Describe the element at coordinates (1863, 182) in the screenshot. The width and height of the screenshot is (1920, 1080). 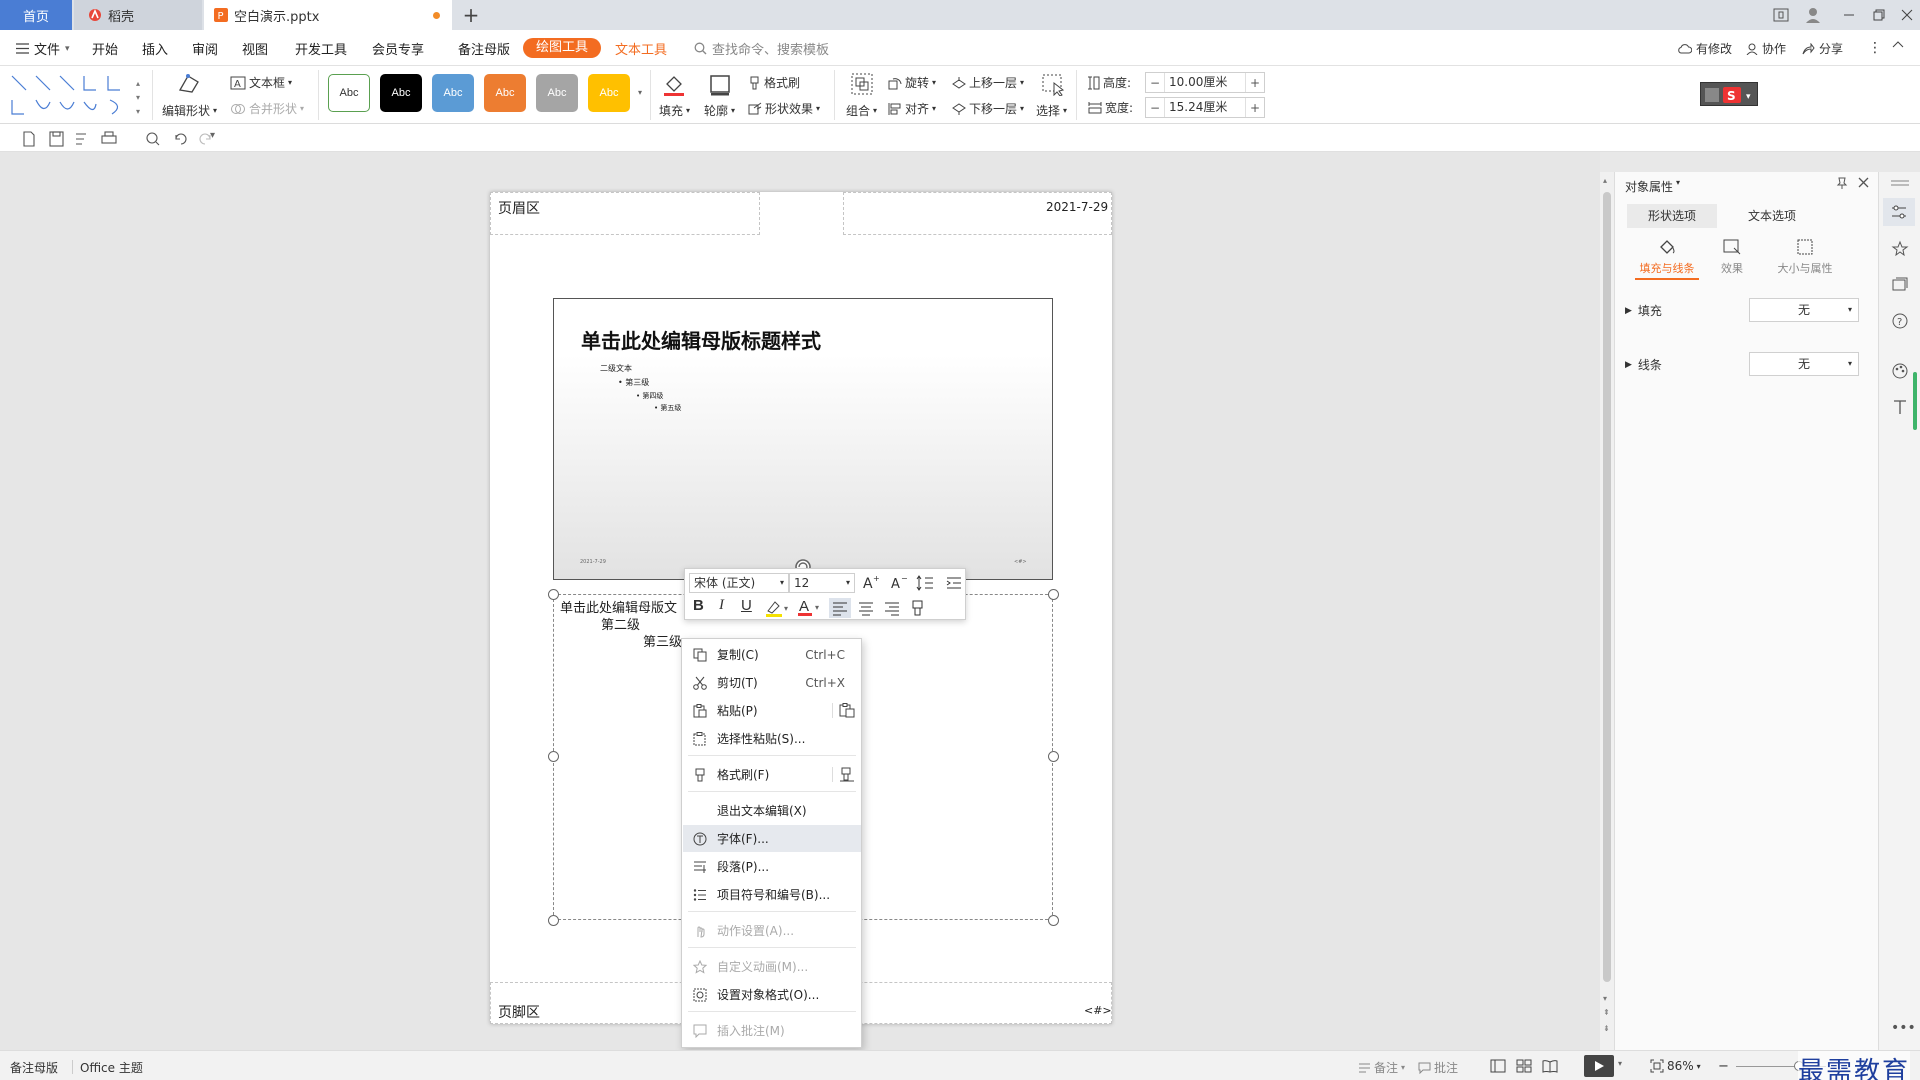
I see `panel-close-icon` at that location.